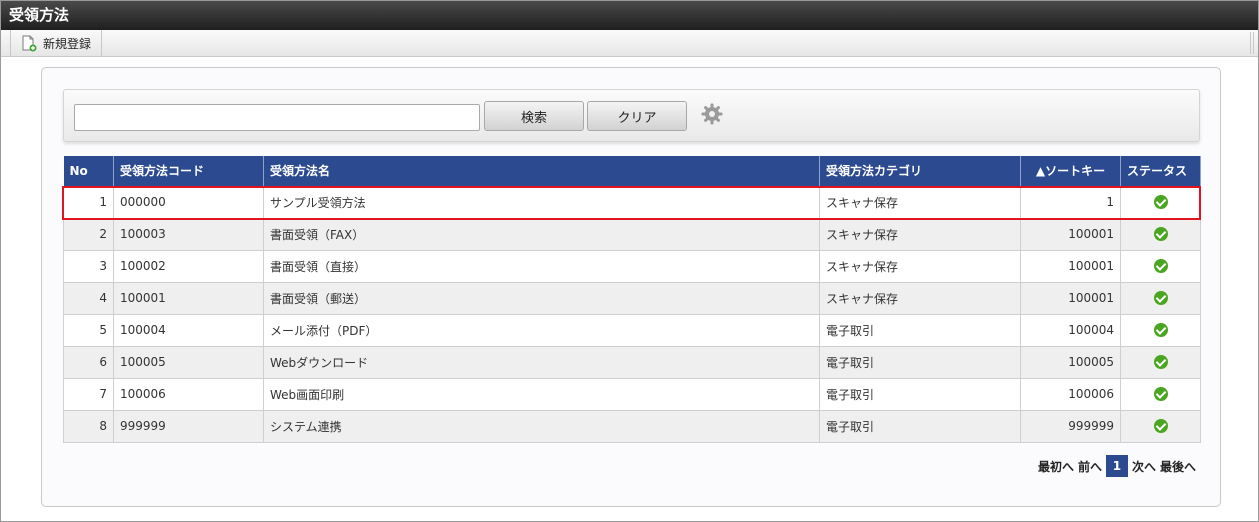 The image size is (1259, 522). I want to click on cell-code: 100002, so click(188, 266).